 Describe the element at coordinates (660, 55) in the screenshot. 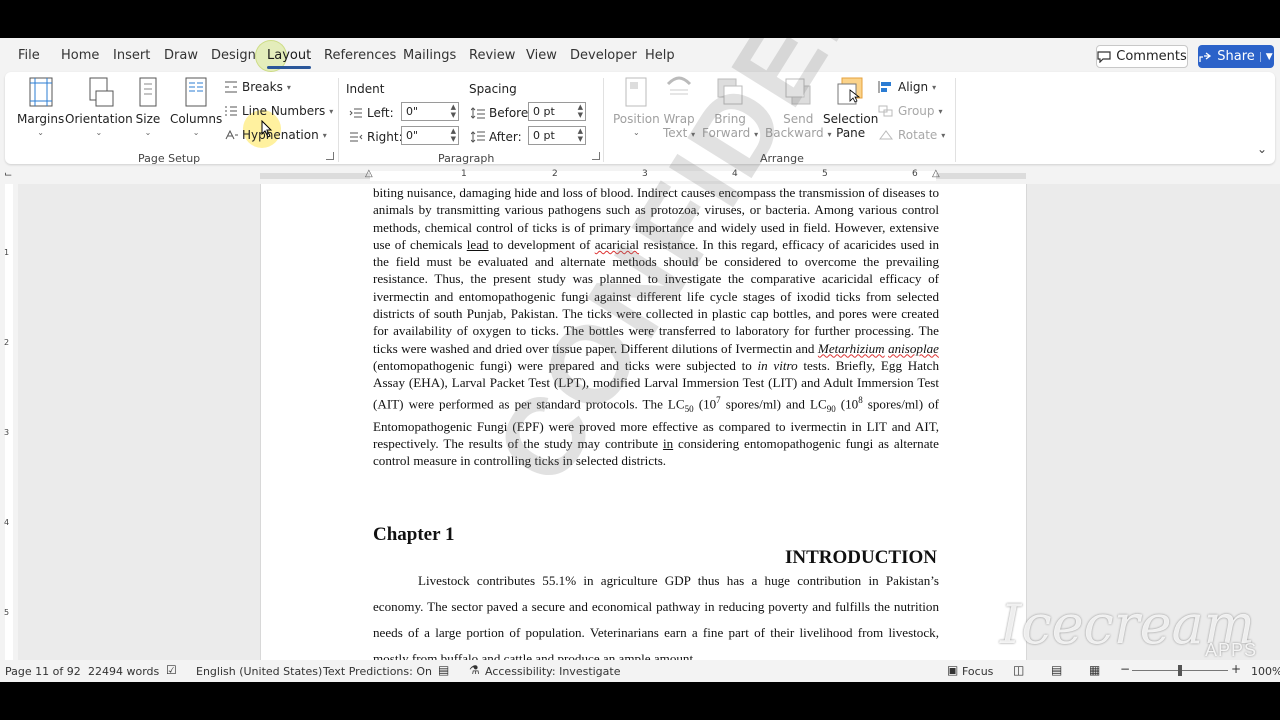

I see `tab-help: Help` at that location.